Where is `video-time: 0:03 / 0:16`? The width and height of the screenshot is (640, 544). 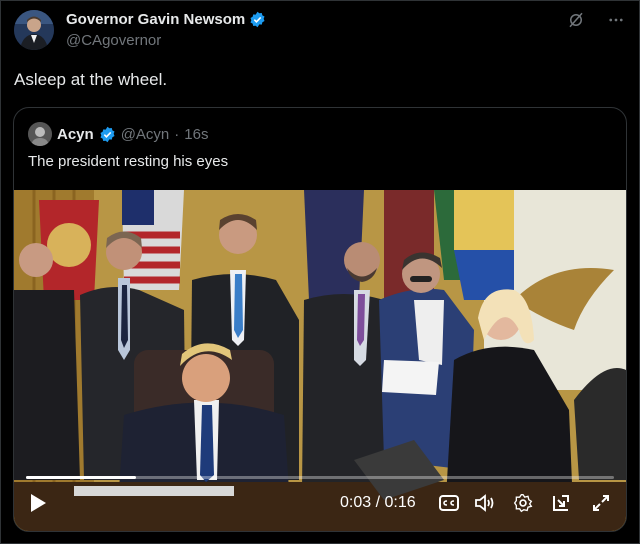
video-time: 0:03 / 0:16 is located at coordinates (378, 502).